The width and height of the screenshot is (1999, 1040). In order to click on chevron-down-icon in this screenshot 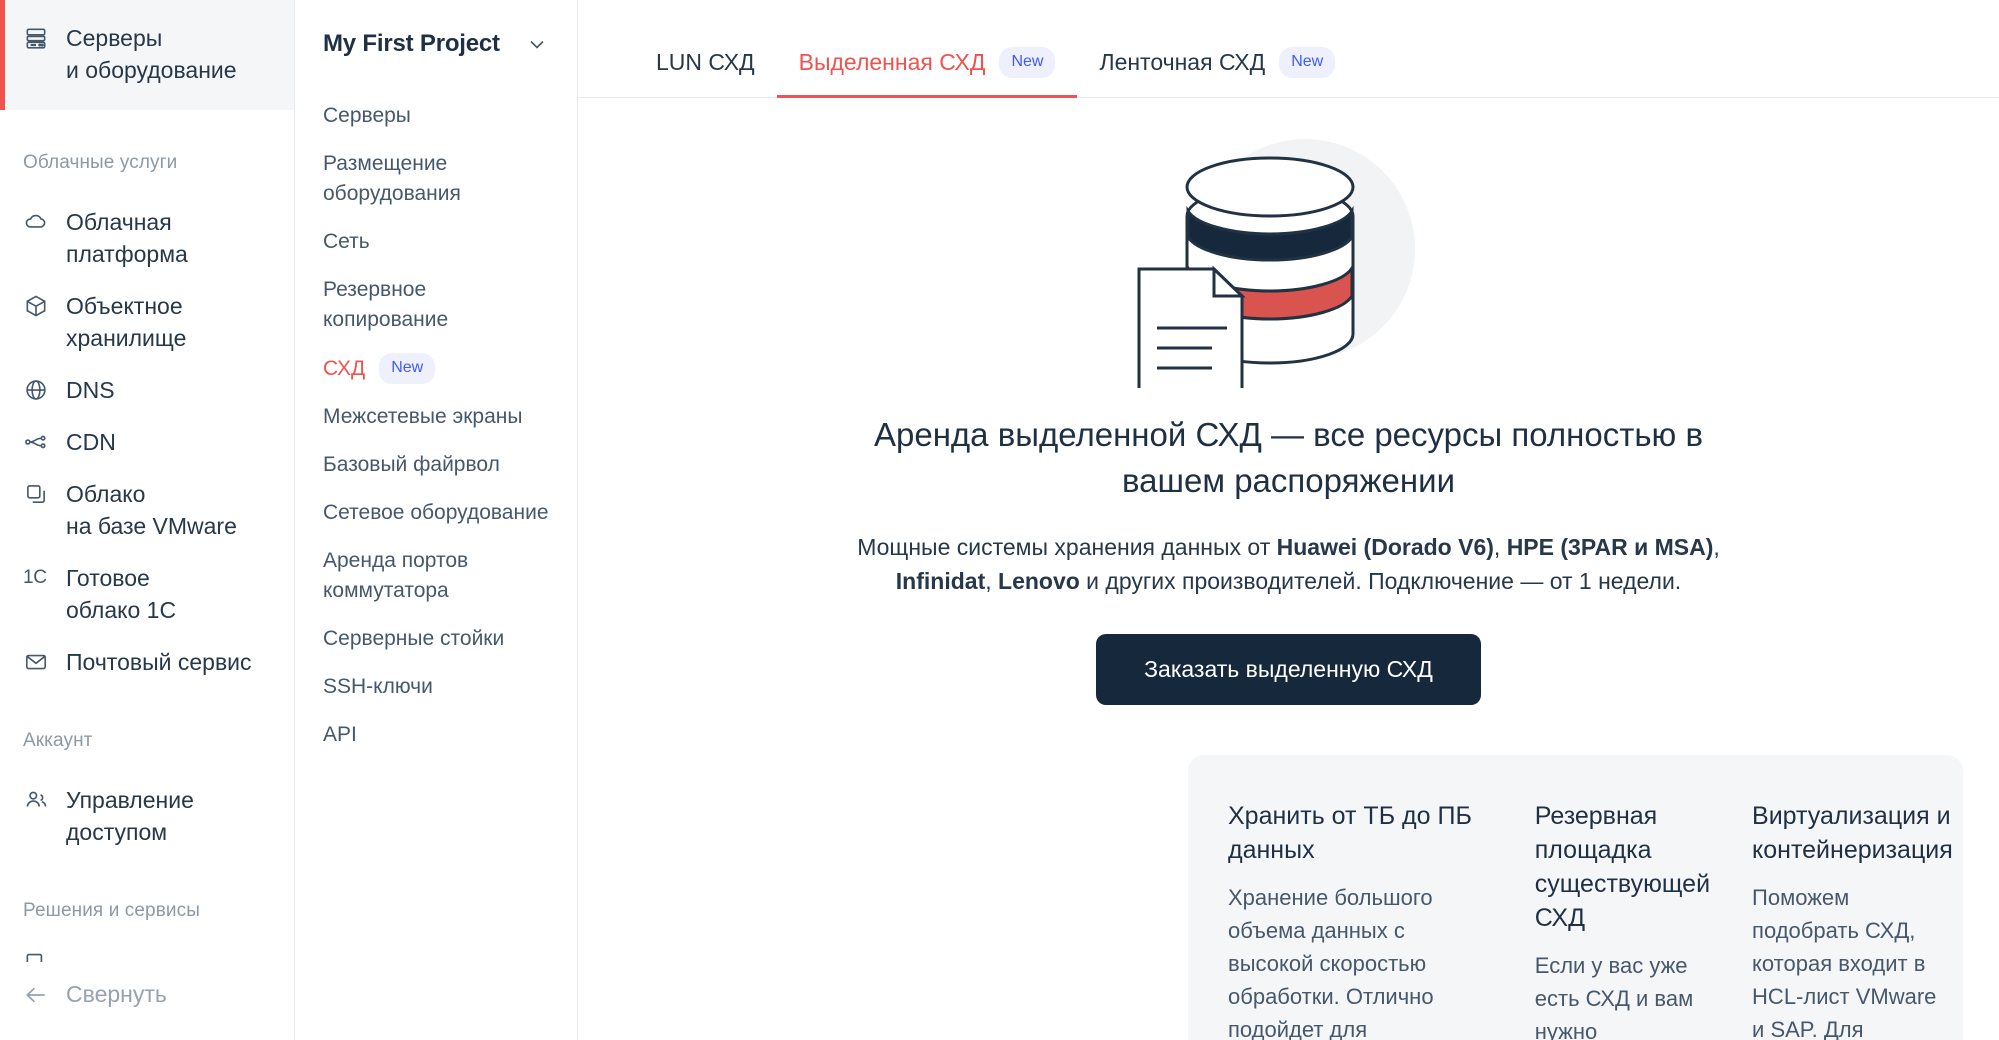, I will do `click(537, 44)`.